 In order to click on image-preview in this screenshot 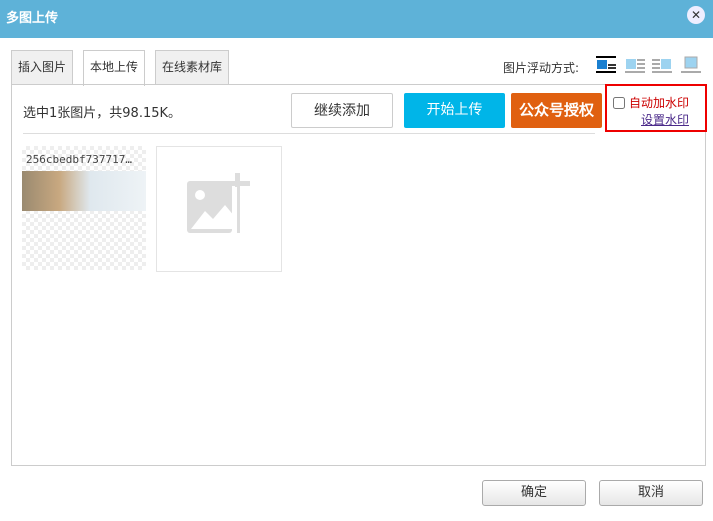, I will do `click(84, 191)`.